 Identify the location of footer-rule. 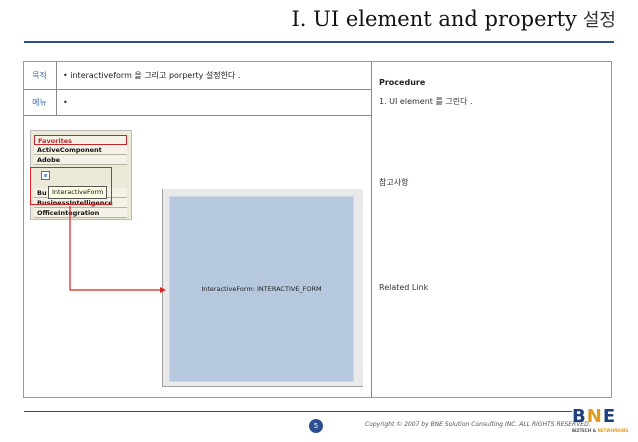
(298, 411).